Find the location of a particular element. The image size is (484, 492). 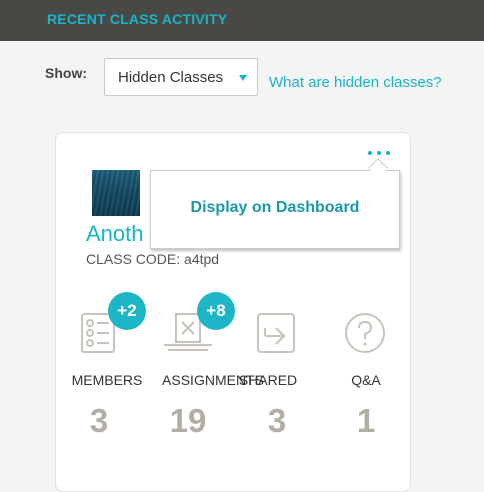

shared-icon is located at coordinates (277, 333).